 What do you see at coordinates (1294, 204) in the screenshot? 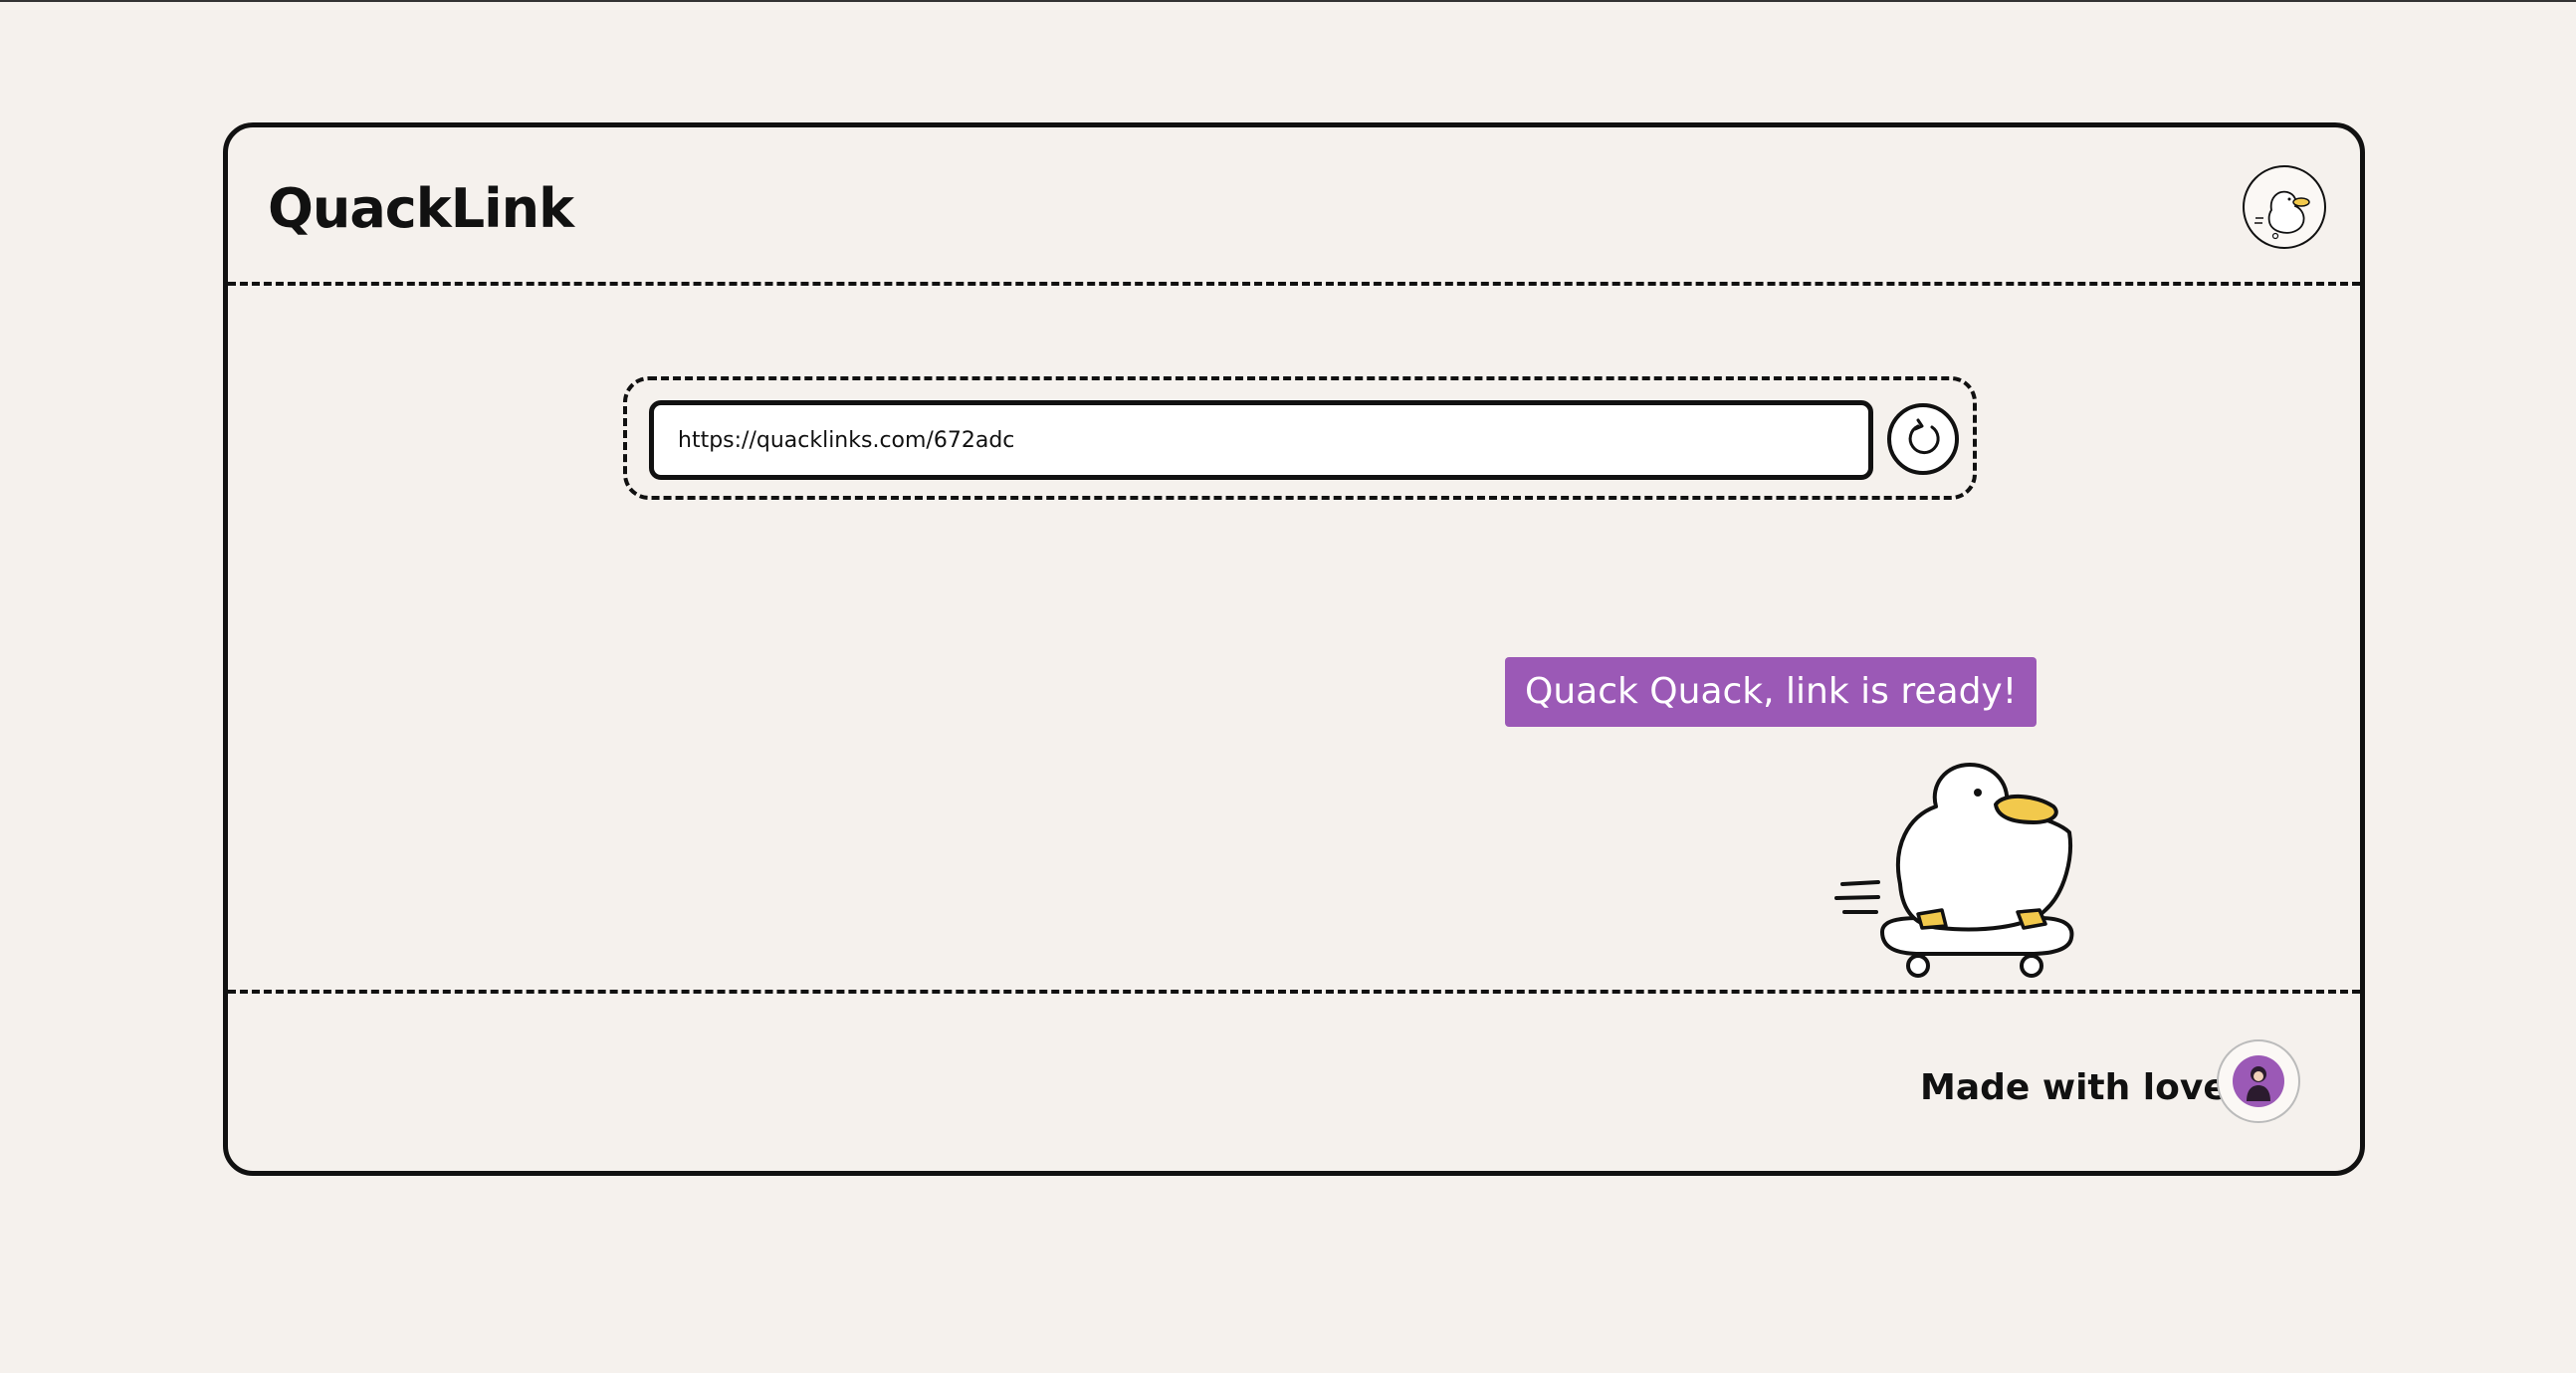
I see `header: QuackLink` at bounding box center [1294, 204].